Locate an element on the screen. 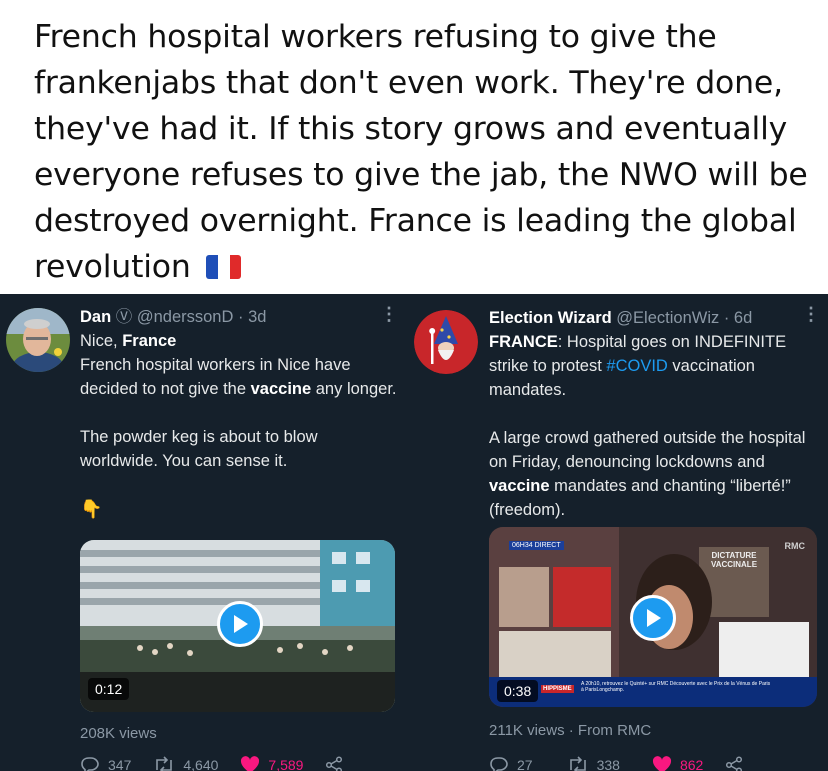 Image resolution: width=828 pixels, height=771 pixels. ticker-label: HIPPISME is located at coordinates (557, 689).